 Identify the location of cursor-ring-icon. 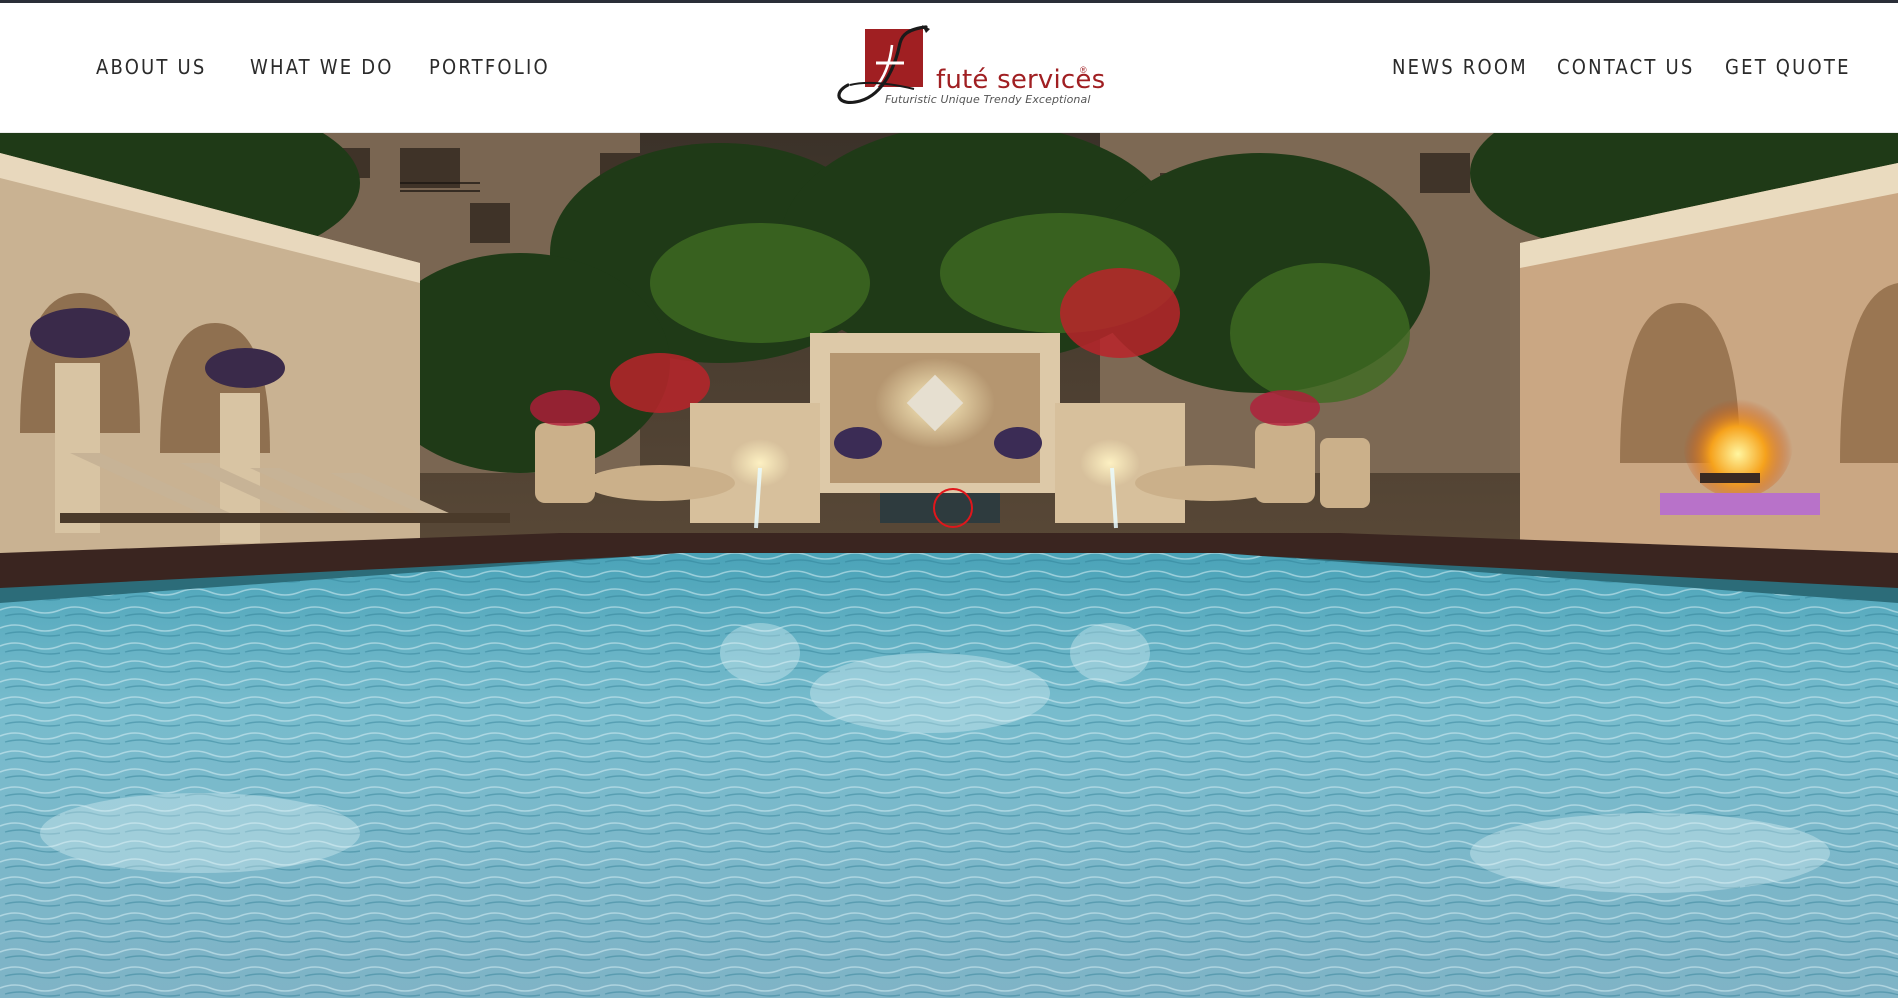
(953, 508).